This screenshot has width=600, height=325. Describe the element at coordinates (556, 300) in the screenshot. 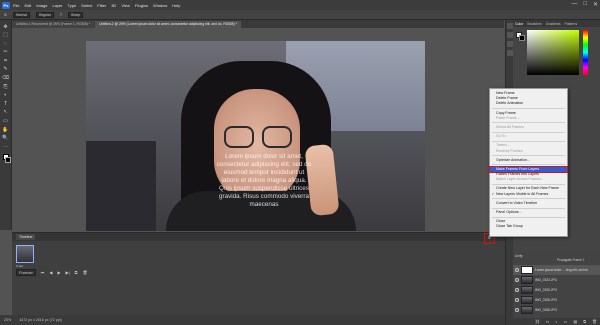

I see `layer-row: IMG_0326.JPG` at that location.